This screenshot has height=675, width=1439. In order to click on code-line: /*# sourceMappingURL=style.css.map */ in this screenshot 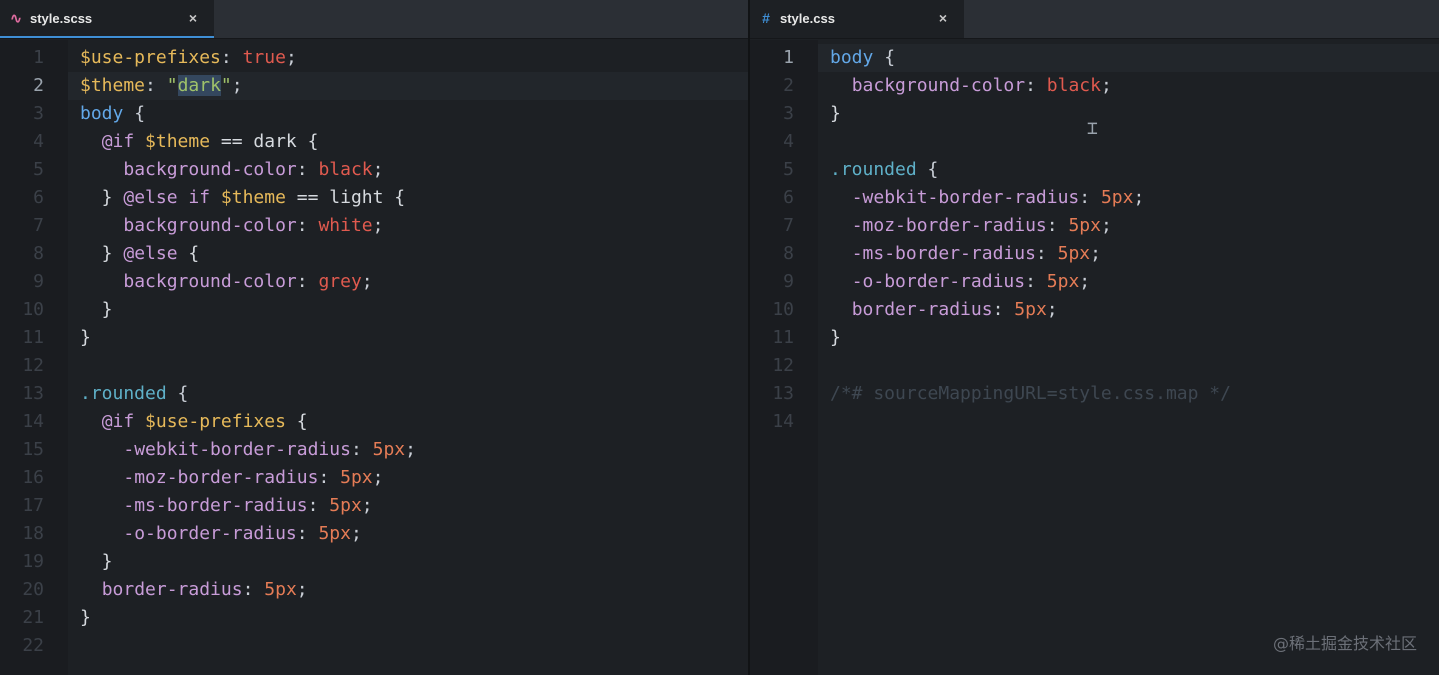, I will do `click(1030, 394)`.